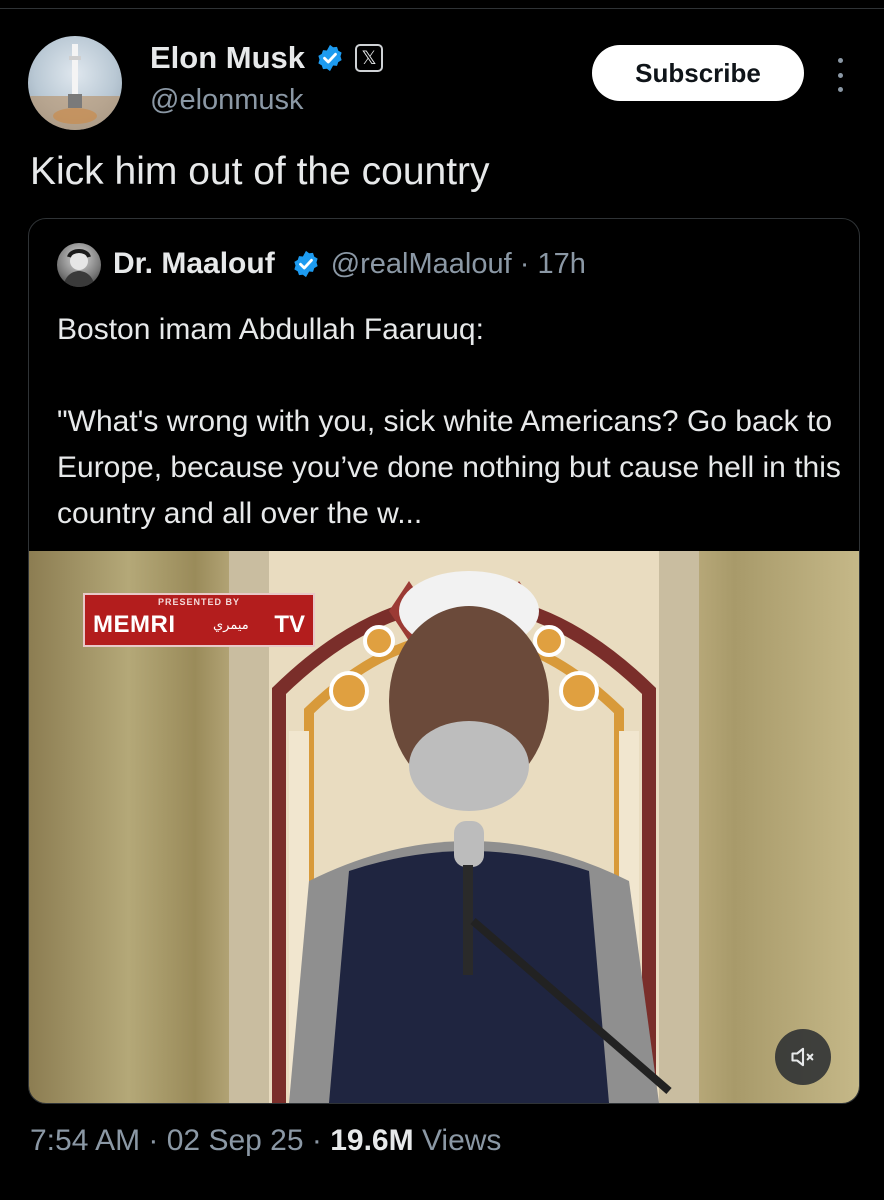 Image resolution: width=884 pixels, height=1200 pixels. Describe the element at coordinates (803, 1057) in the screenshot. I see `mute-icon` at that location.